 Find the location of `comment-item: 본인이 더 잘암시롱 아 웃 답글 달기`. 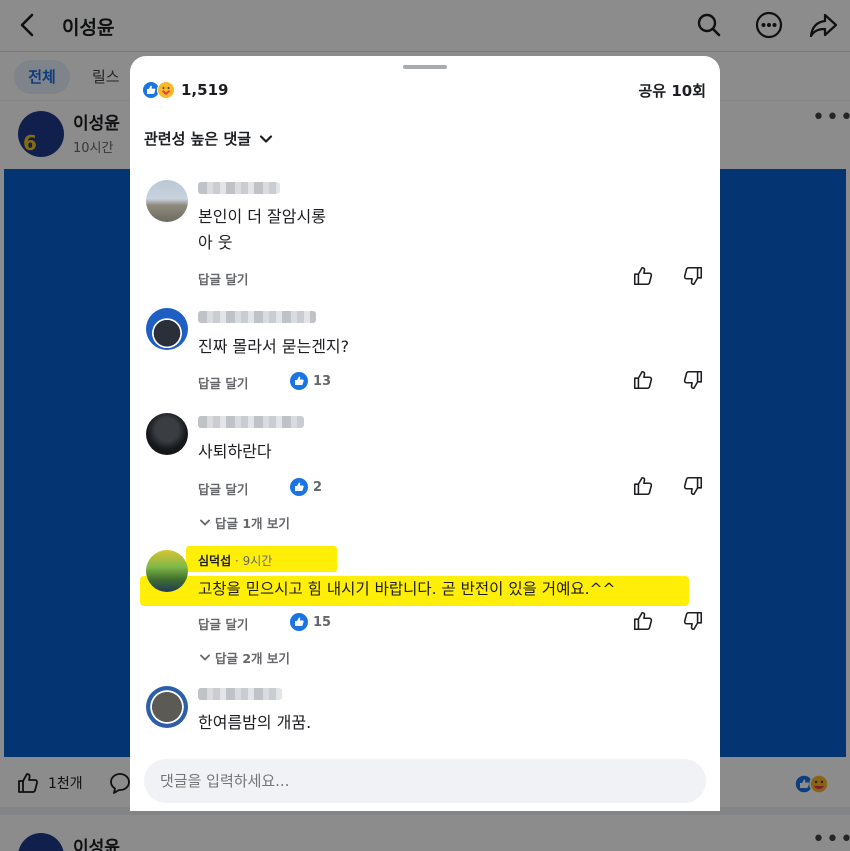

comment-item: 본인이 더 잘암시롱 아 웃 답글 달기 is located at coordinates (425, 233).